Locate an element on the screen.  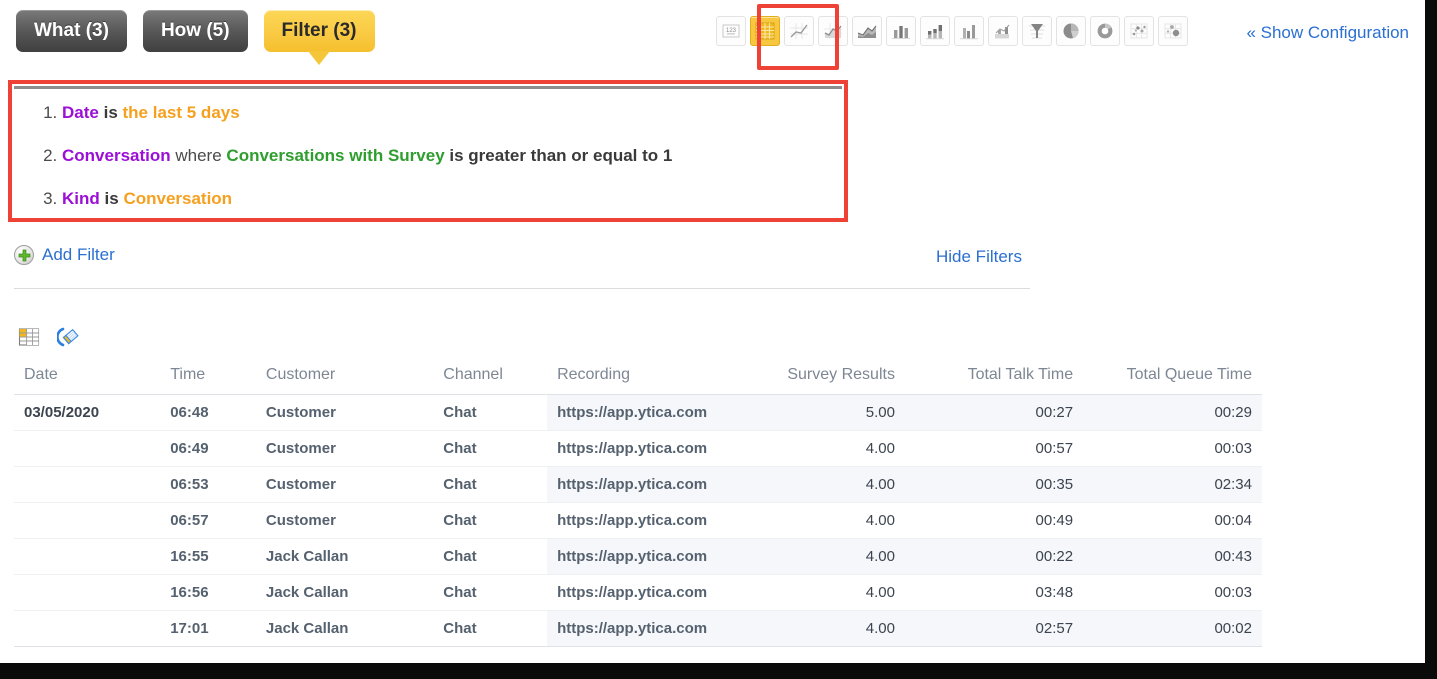
table-toolbar is located at coordinates (49, 337).